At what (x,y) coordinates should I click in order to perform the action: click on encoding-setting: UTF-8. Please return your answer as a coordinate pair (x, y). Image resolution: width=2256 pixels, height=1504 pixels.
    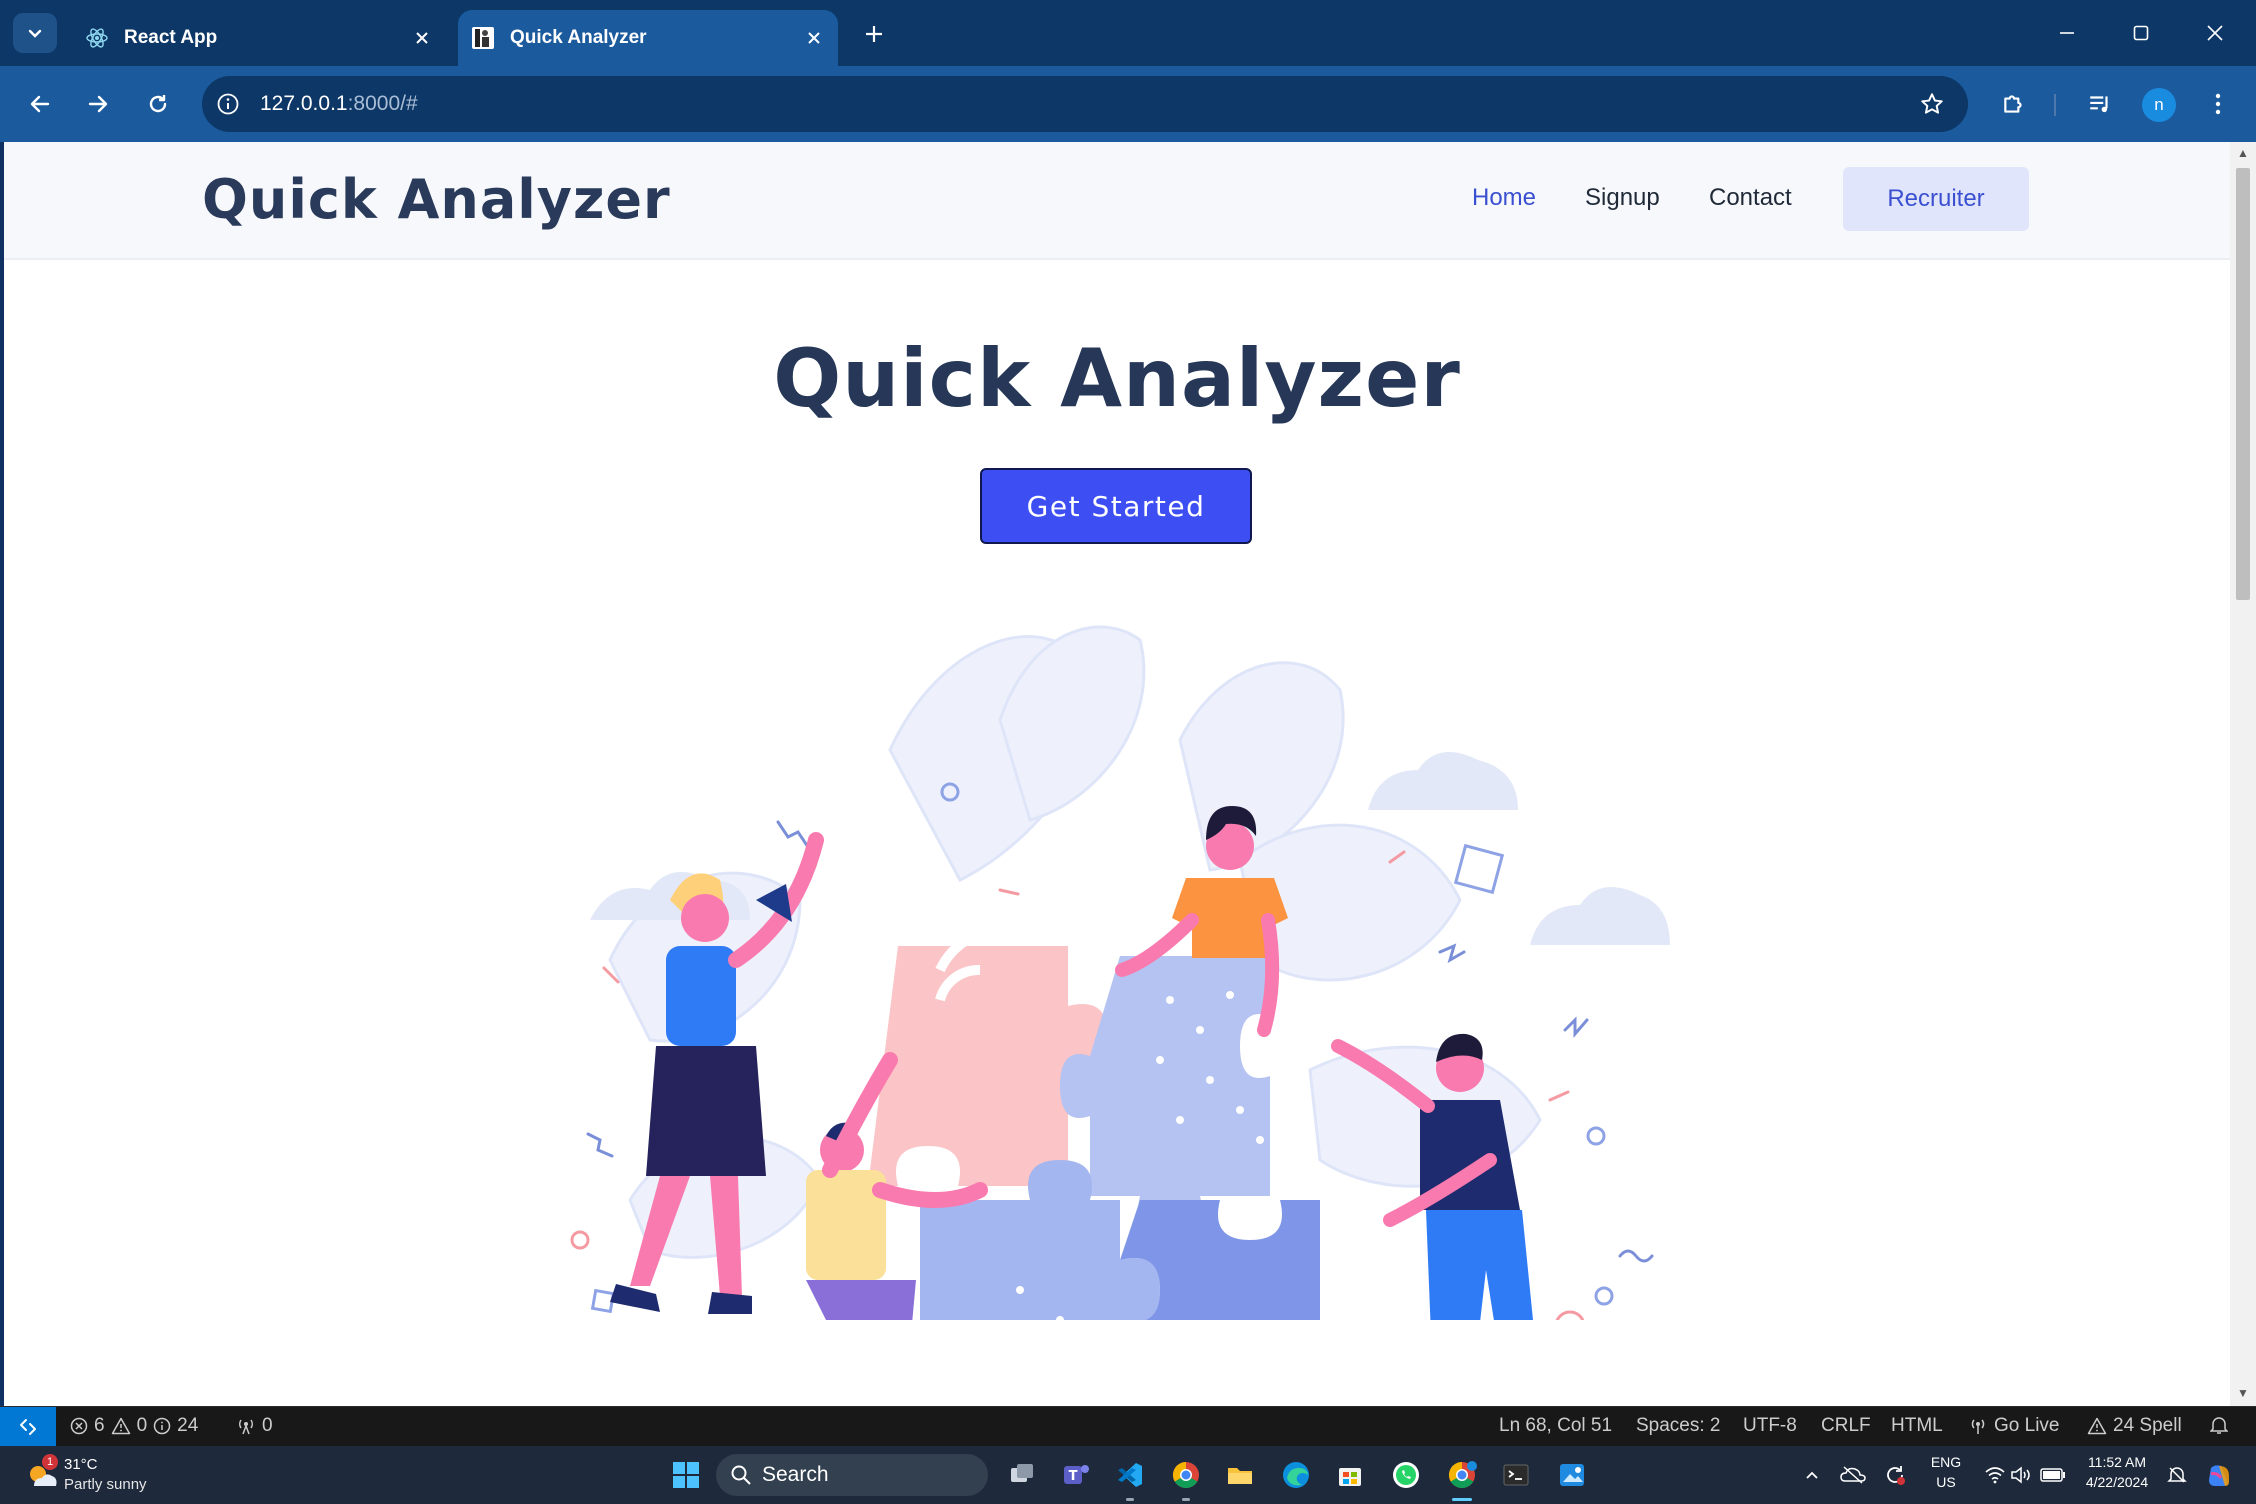
    Looking at the image, I should click on (1770, 1426).